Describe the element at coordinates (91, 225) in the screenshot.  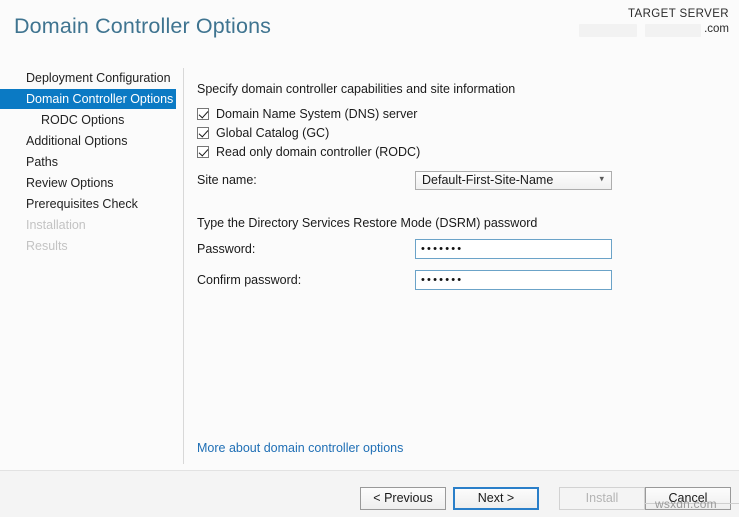
I see `sidebar-item-installation: Installation` at that location.